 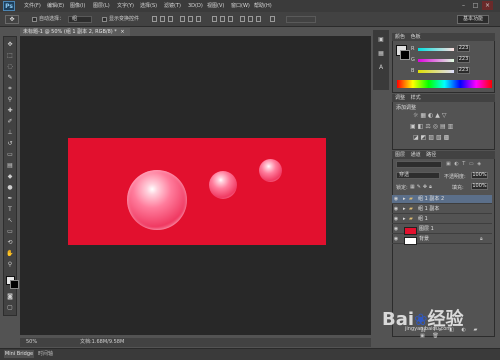 What do you see at coordinates (475, 5) in the screenshot?
I see `maximize-button: □` at bounding box center [475, 5].